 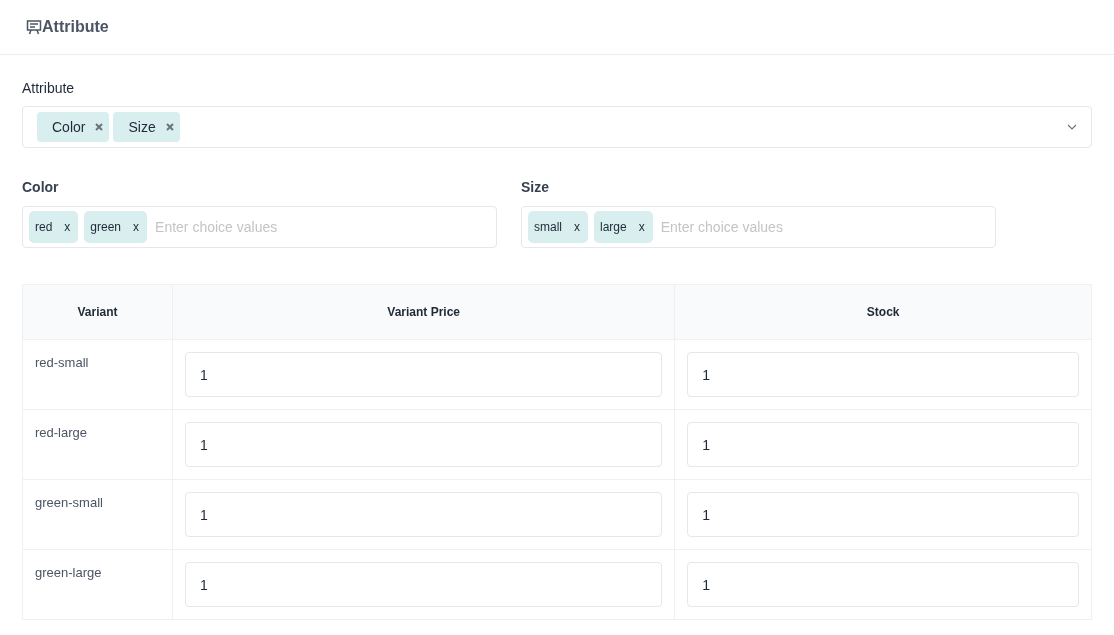 I want to click on field-label: Size, so click(x=535, y=187).